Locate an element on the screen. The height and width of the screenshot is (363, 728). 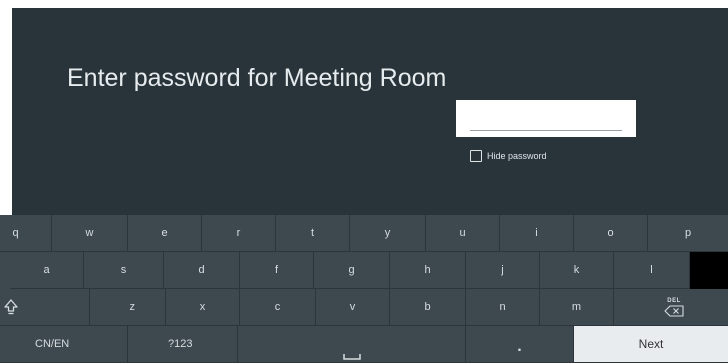
key-e: e is located at coordinates (165, 233).